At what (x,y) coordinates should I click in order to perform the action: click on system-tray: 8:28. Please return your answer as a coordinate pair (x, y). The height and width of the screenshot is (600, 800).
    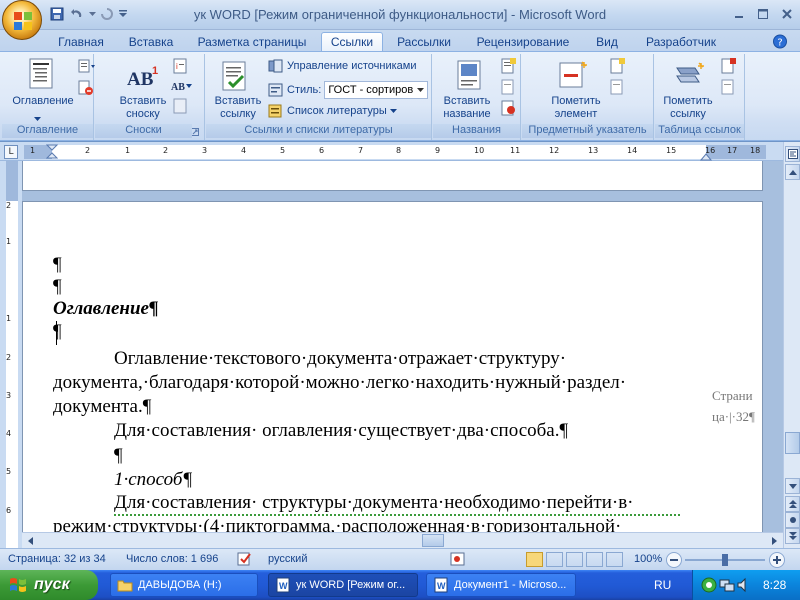
    Looking at the image, I should click on (746, 585).